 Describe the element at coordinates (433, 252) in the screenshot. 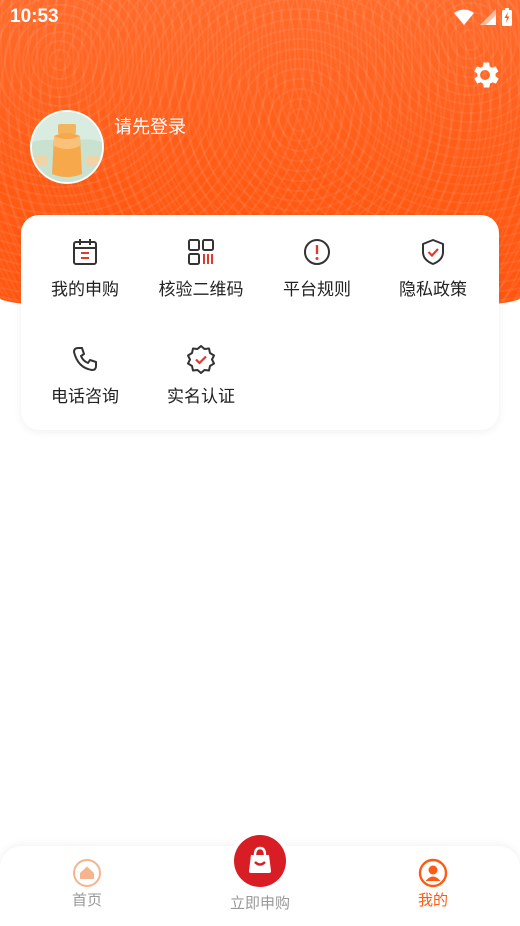

I see `shield-check-icon` at that location.